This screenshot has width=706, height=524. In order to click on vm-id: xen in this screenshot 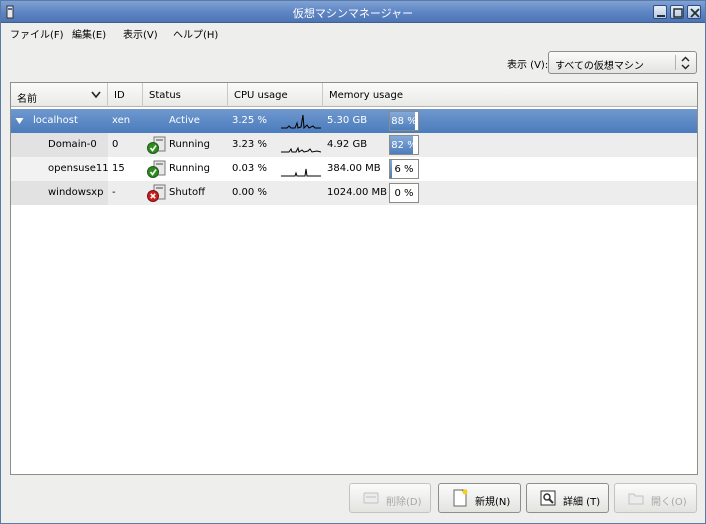, I will do `click(121, 120)`.